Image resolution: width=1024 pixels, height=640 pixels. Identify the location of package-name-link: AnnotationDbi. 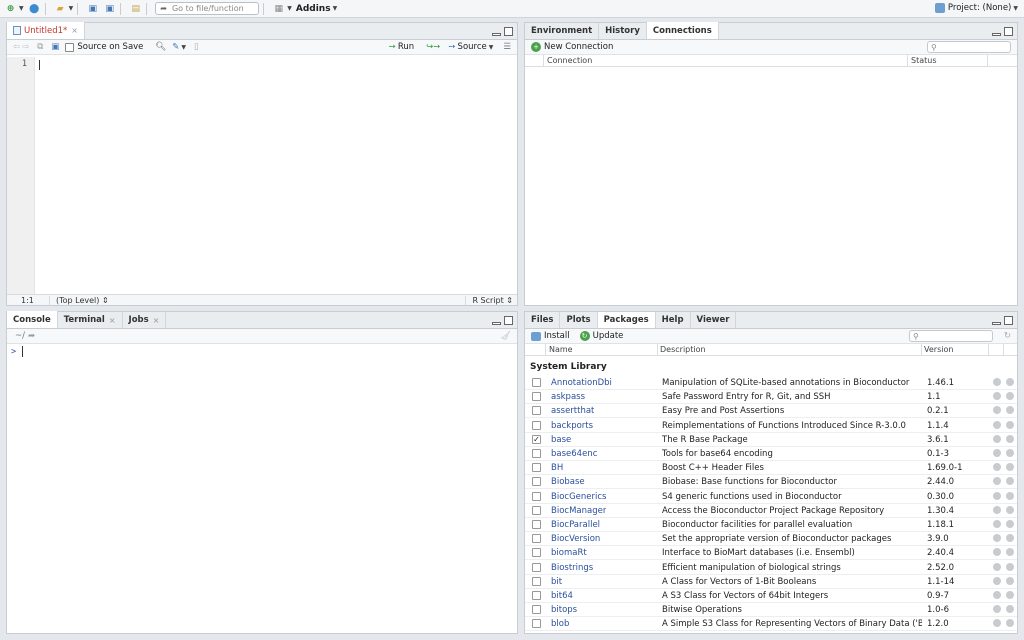
(581, 383).